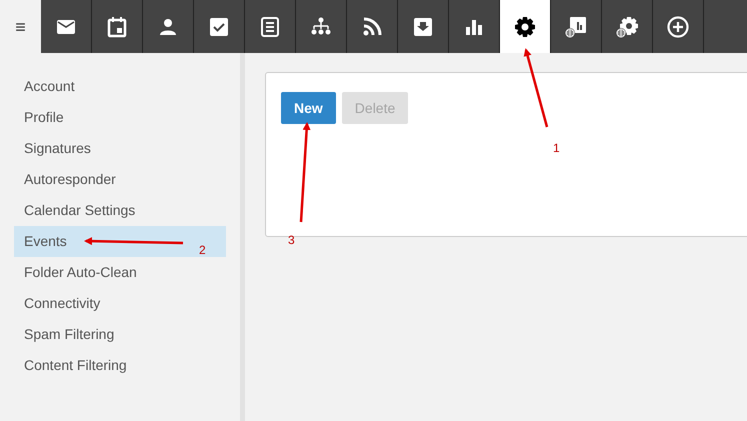  Describe the element at coordinates (120, 148) in the screenshot. I see `sidebar-item: Signatures` at that location.